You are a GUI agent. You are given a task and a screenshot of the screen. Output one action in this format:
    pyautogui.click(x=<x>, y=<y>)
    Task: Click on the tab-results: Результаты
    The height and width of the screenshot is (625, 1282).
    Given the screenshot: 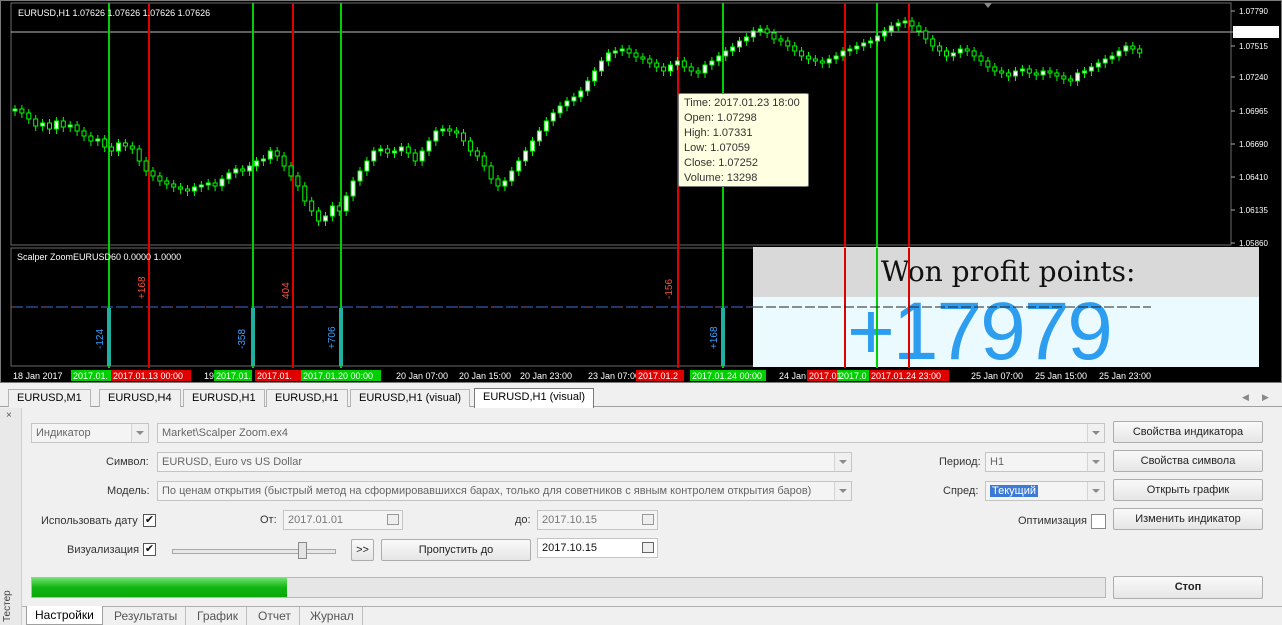 What is the action you would take?
    pyautogui.click(x=146, y=616)
    